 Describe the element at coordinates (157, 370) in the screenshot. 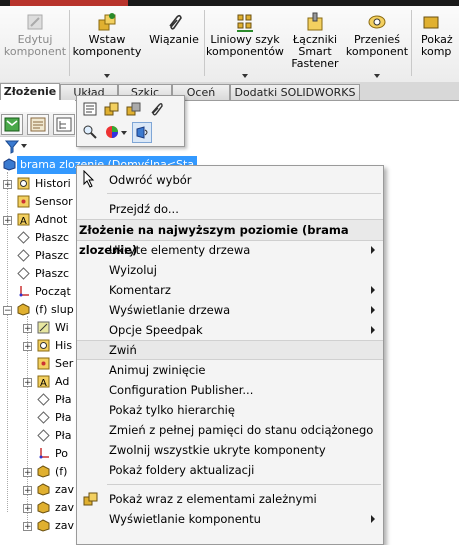

I see `menu-item-label: Animuj zwinięcie` at that location.